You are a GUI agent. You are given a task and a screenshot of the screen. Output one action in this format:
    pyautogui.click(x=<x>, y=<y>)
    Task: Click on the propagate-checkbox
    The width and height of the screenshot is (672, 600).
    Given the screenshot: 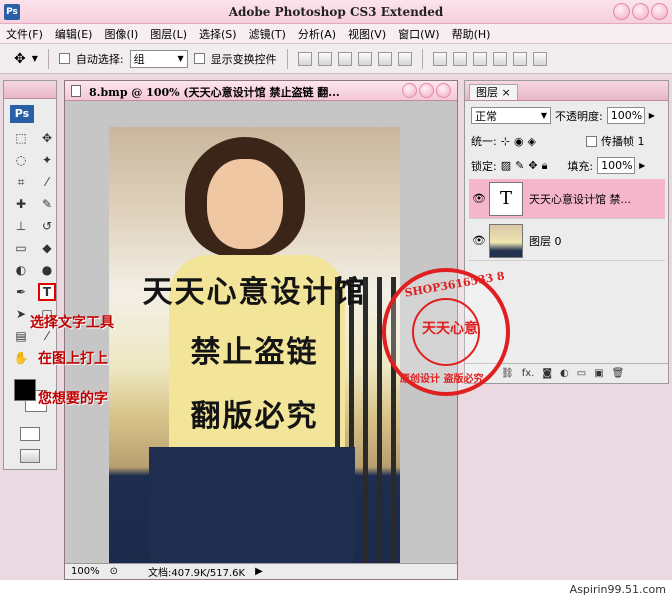 What is the action you would take?
    pyautogui.click(x=592, y=141)
    